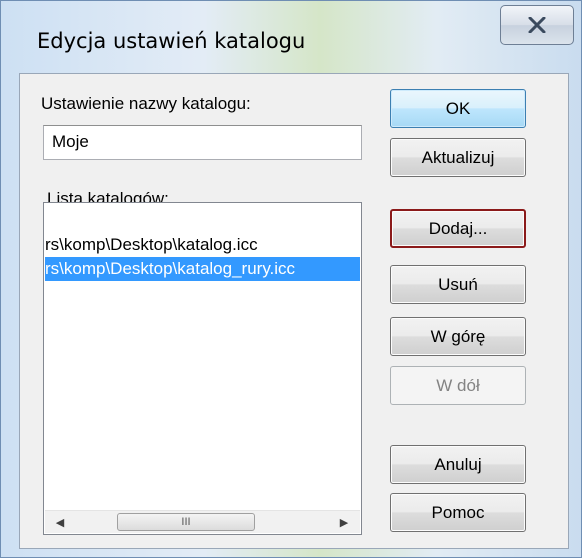 The image size is (582, 558). What do you see at coordinates (458, 108) in the screenshot?
I see `ok-button: OK` at bounding box center [458, 108].